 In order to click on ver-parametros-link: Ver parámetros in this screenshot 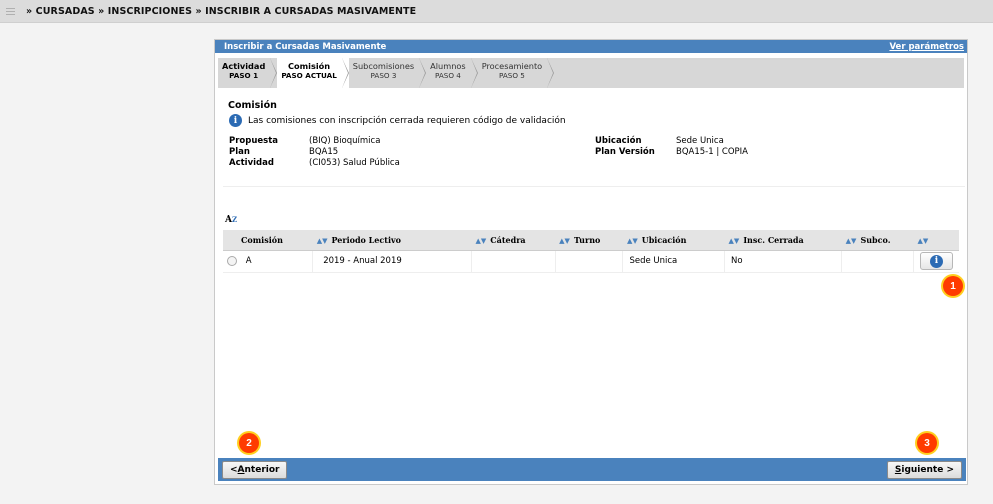, I will do `click(926, 47)`.